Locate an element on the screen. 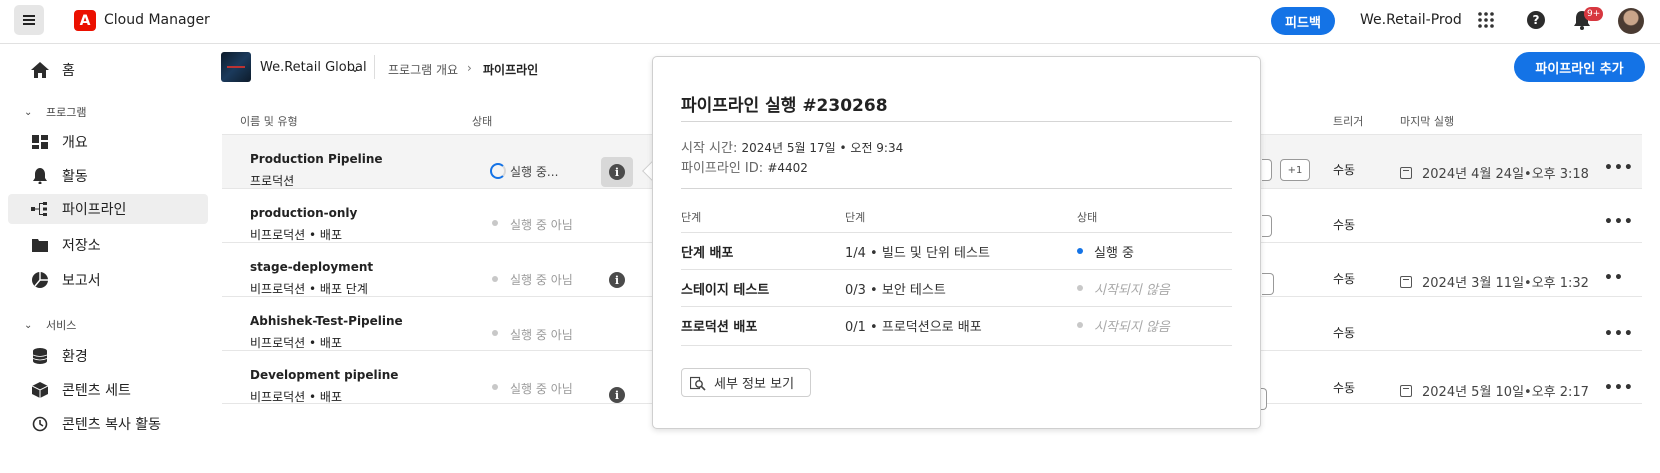 This screenshot has height=473, width=1660. sidebar-item-activity: 활동 is located at coordinates (108, 176).